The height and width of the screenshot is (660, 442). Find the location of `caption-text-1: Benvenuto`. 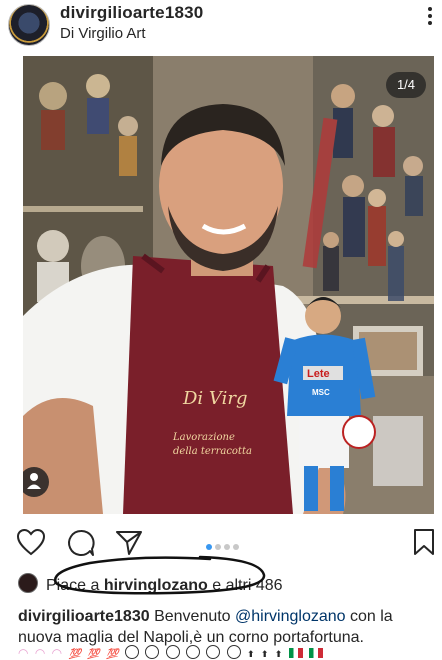

caption-text-1: Benvenuto is located at coordinates (192, 616).